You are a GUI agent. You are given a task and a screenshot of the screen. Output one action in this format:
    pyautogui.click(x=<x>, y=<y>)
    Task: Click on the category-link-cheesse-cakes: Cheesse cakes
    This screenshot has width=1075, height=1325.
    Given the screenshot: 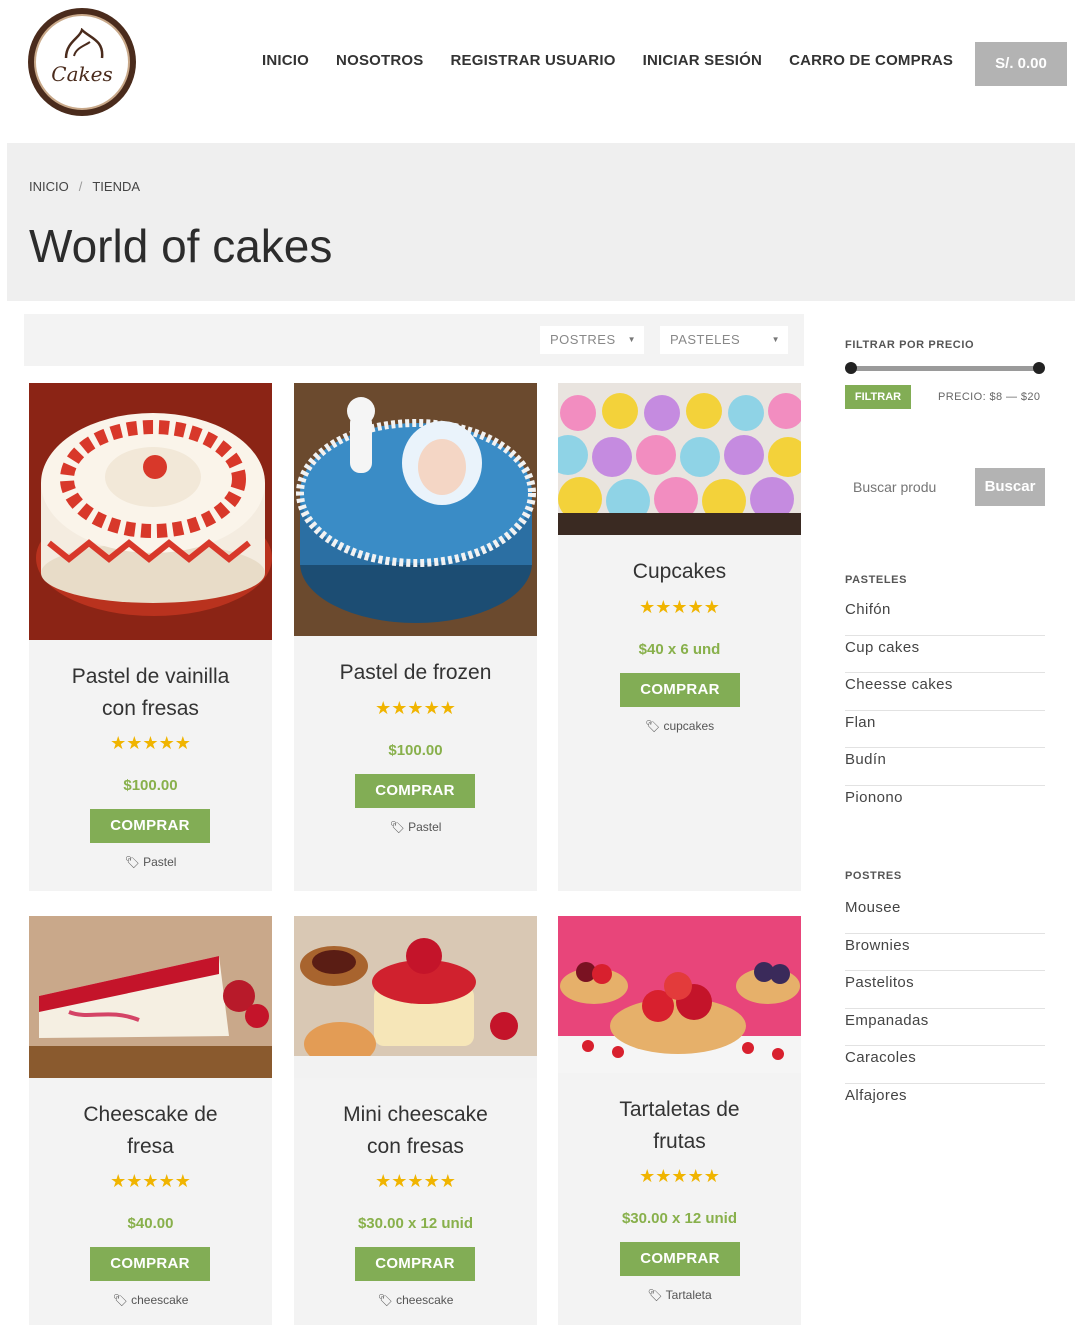 What is the action you would take?
    pyautogui.click(x=945, y=692)
    